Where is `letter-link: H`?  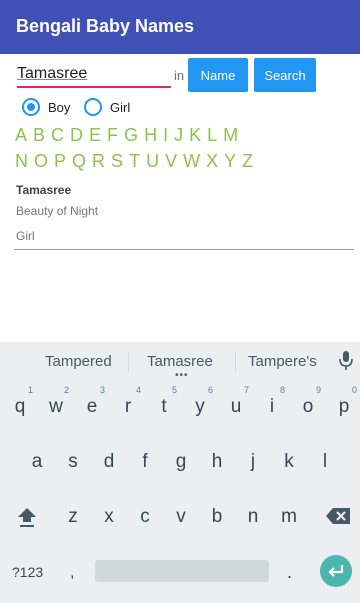
letter-link: H is located at coordinates (150, 135).